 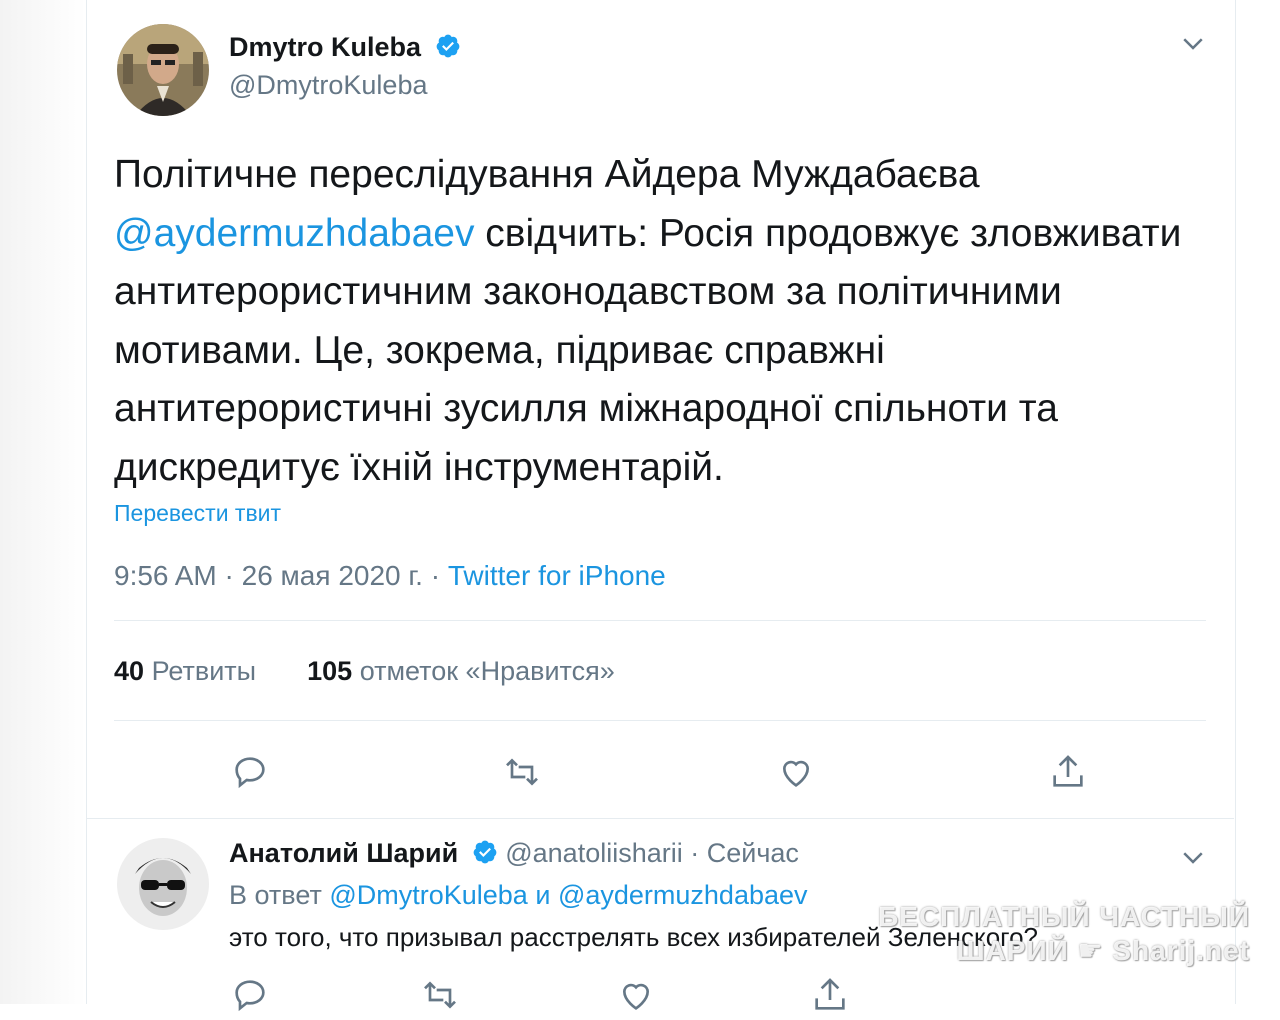 What do you see at coordinates (343, 853) in the screenshot?
I see `reply-author-name: Анатолий Шарий` at bounding box center [343, 853].